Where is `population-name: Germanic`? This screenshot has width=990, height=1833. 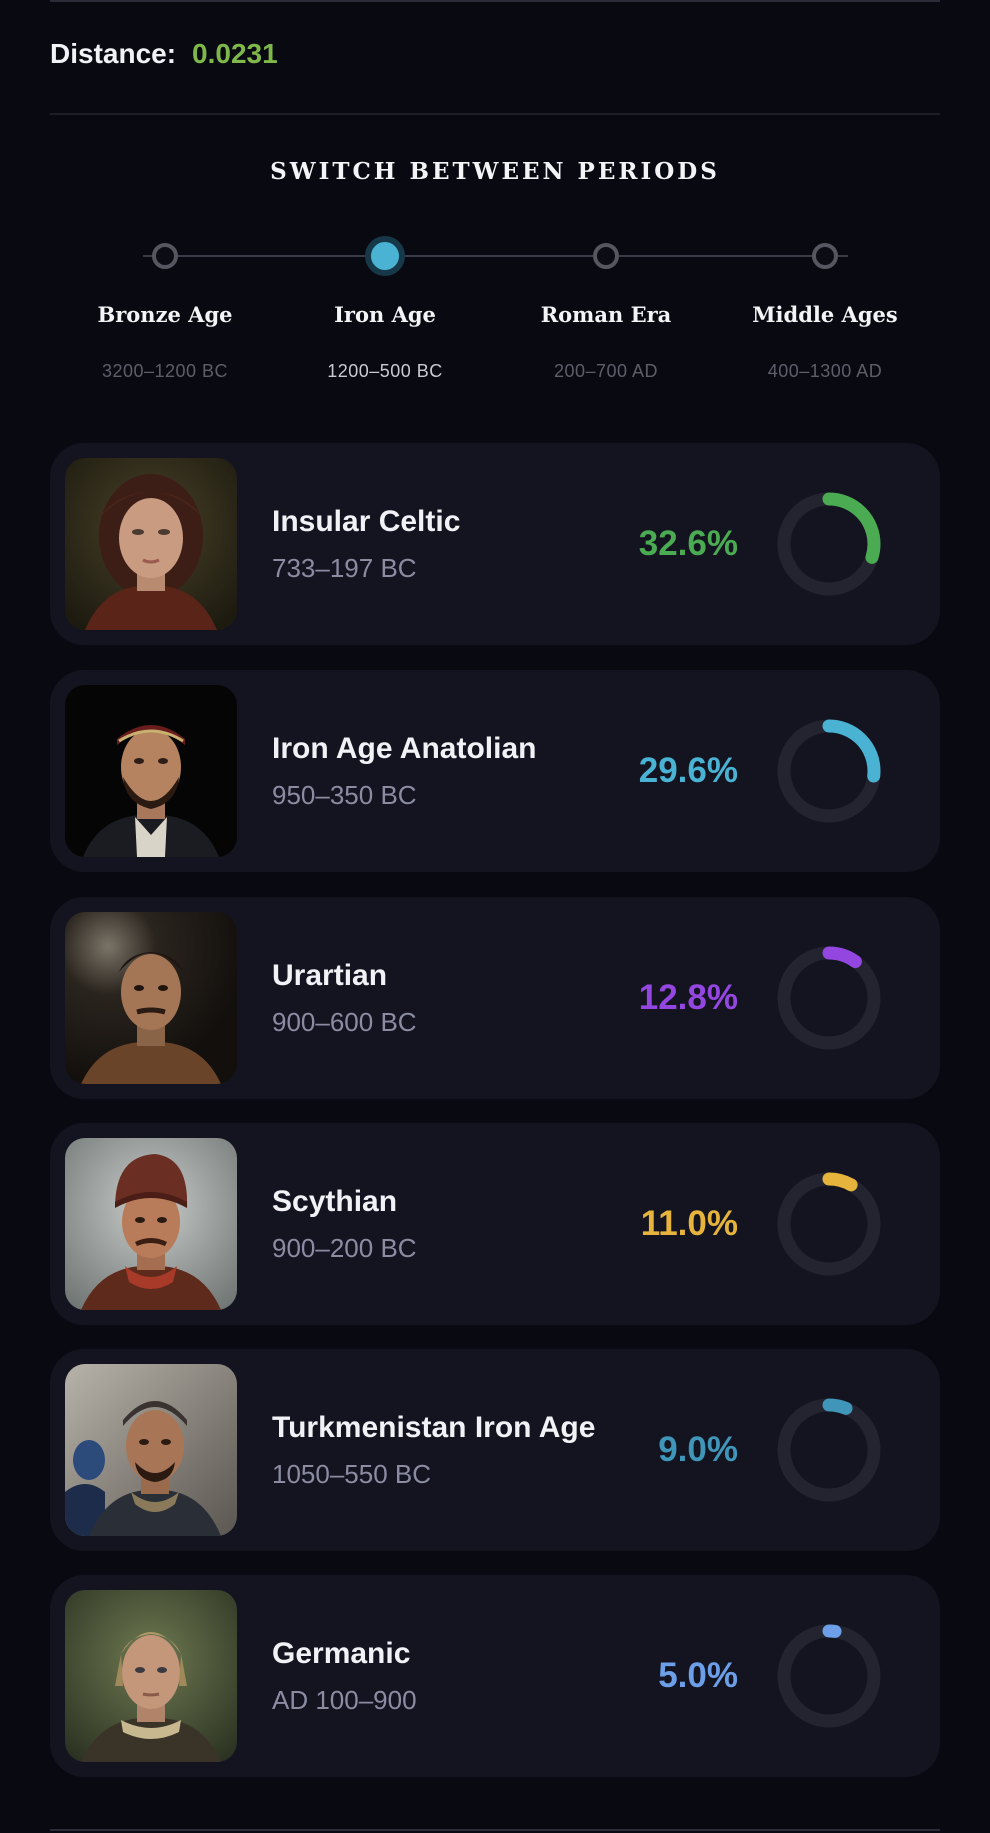 population-name: Germanic is located at coordinates (341, 1653).